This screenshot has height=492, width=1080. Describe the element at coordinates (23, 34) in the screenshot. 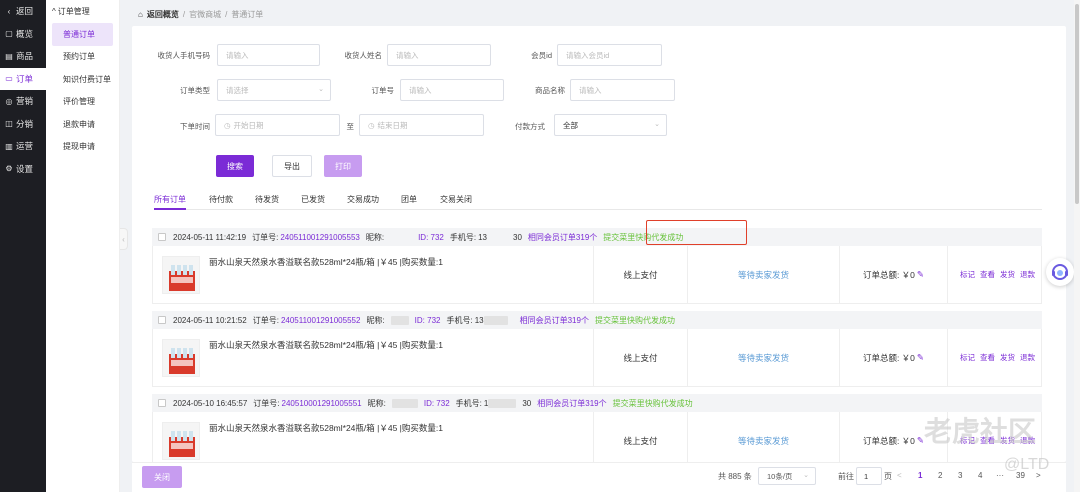

I see `nav-item-overview: ▢ 概览` at that location.